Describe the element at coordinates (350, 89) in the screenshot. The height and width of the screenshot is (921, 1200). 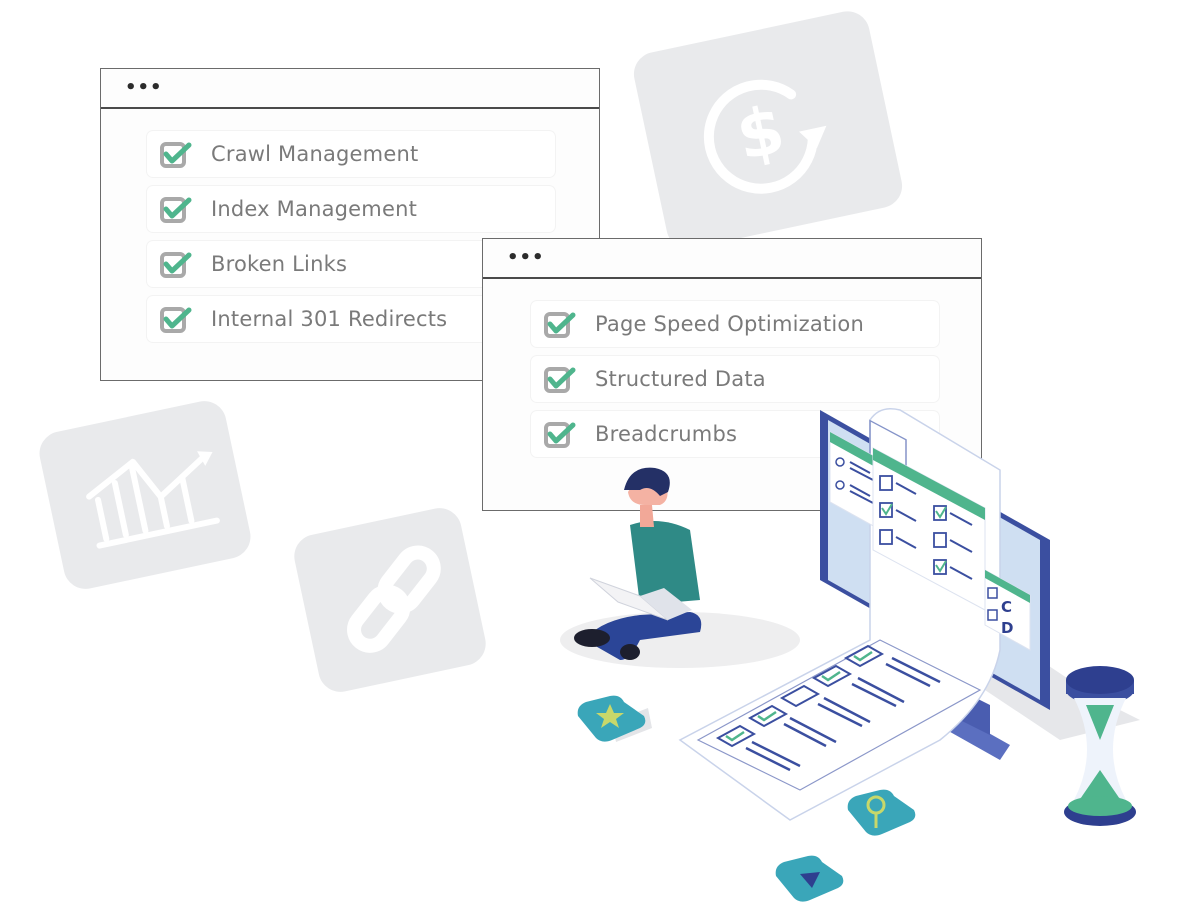
I see `window-primary-titlebar: •••` at that location.